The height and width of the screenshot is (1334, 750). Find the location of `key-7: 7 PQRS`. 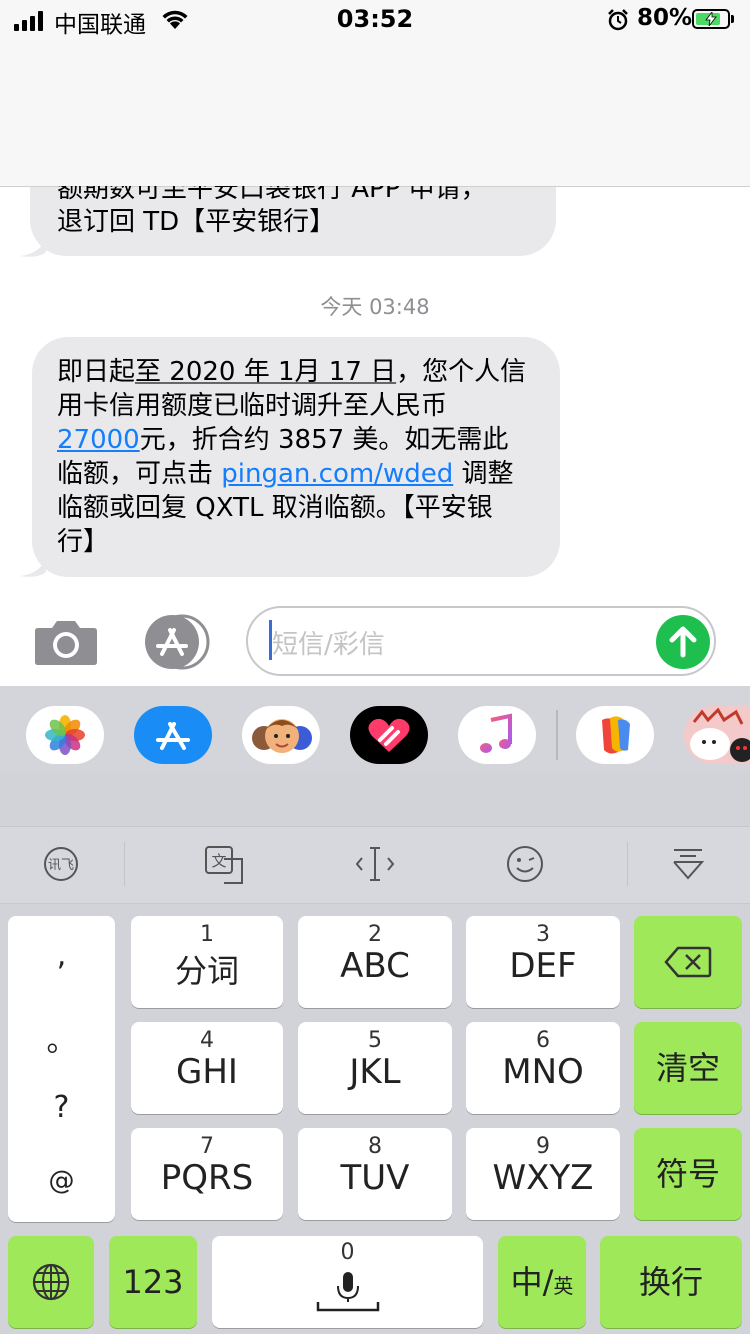

key-7: 7 PQRS is located at coordinates (207, 1174).